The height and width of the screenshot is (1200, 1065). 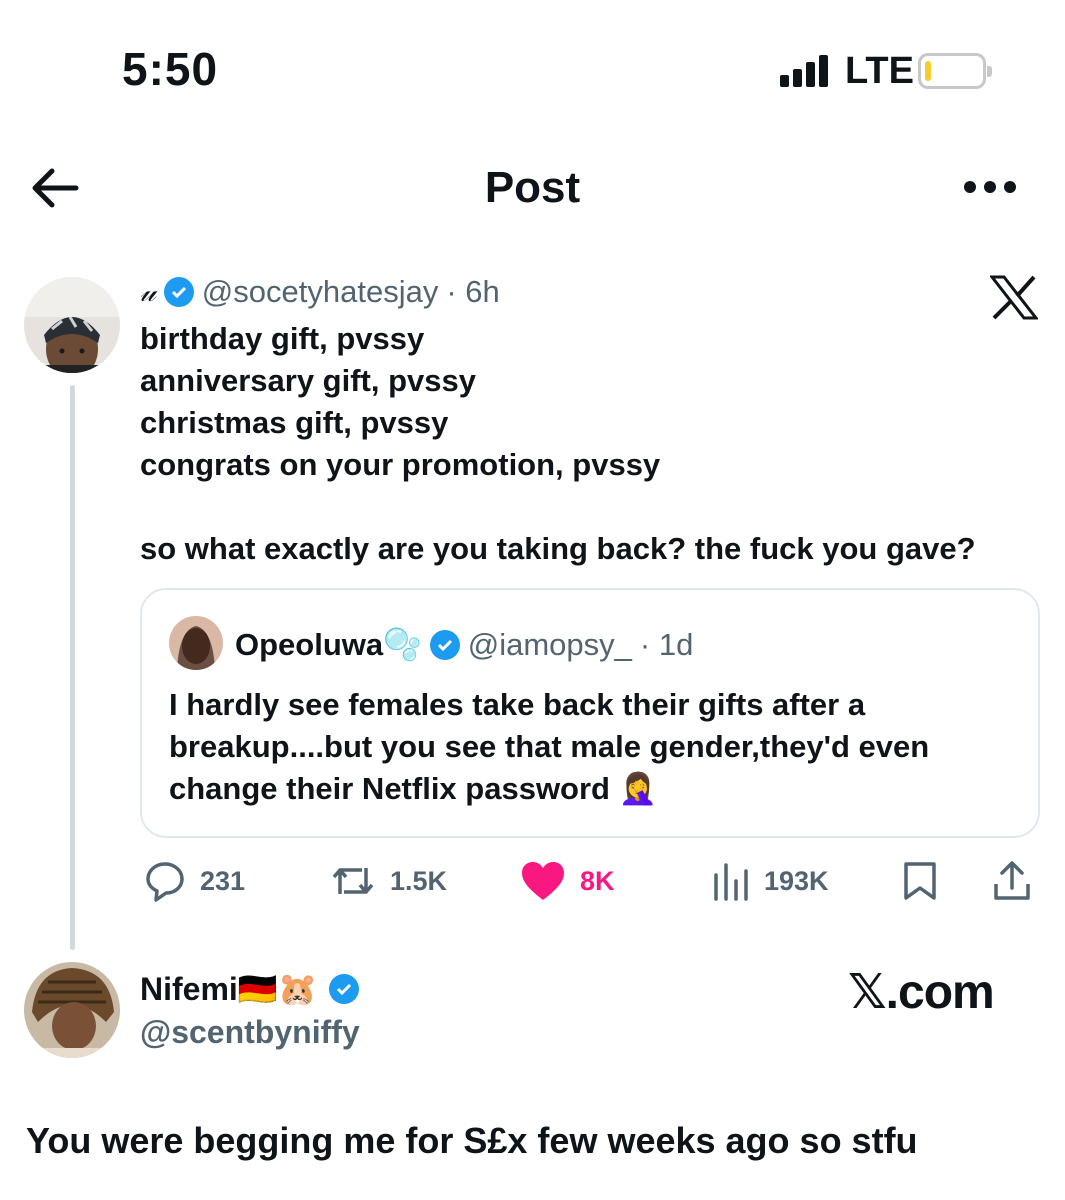 What do you see at coordinates (990, 188) in the screenshot?
I see `more-options-button` at bounding box center [990, 188].